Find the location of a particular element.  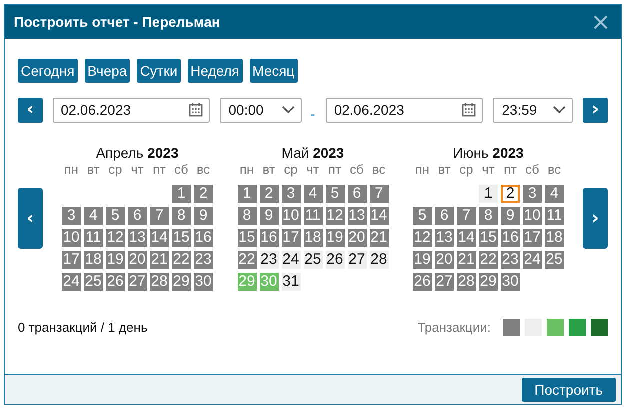

build-button: Построить is located at coordinates (569, 390).